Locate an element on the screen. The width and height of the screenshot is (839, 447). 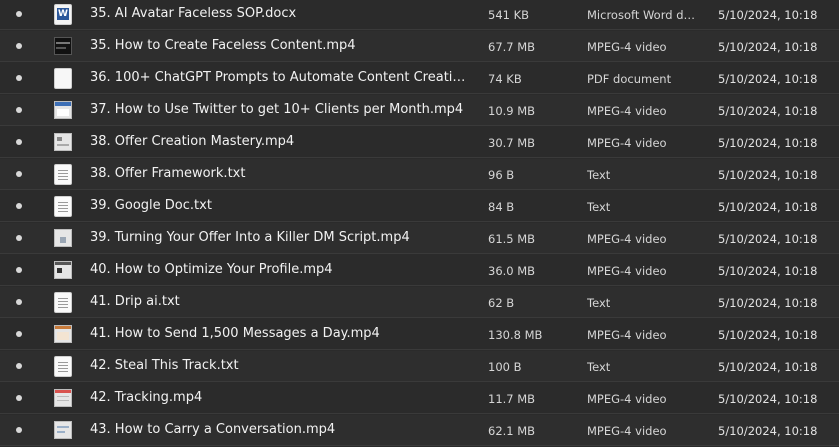
file-name: 39. Google Doc.txt is located at coordinates (280, 206).